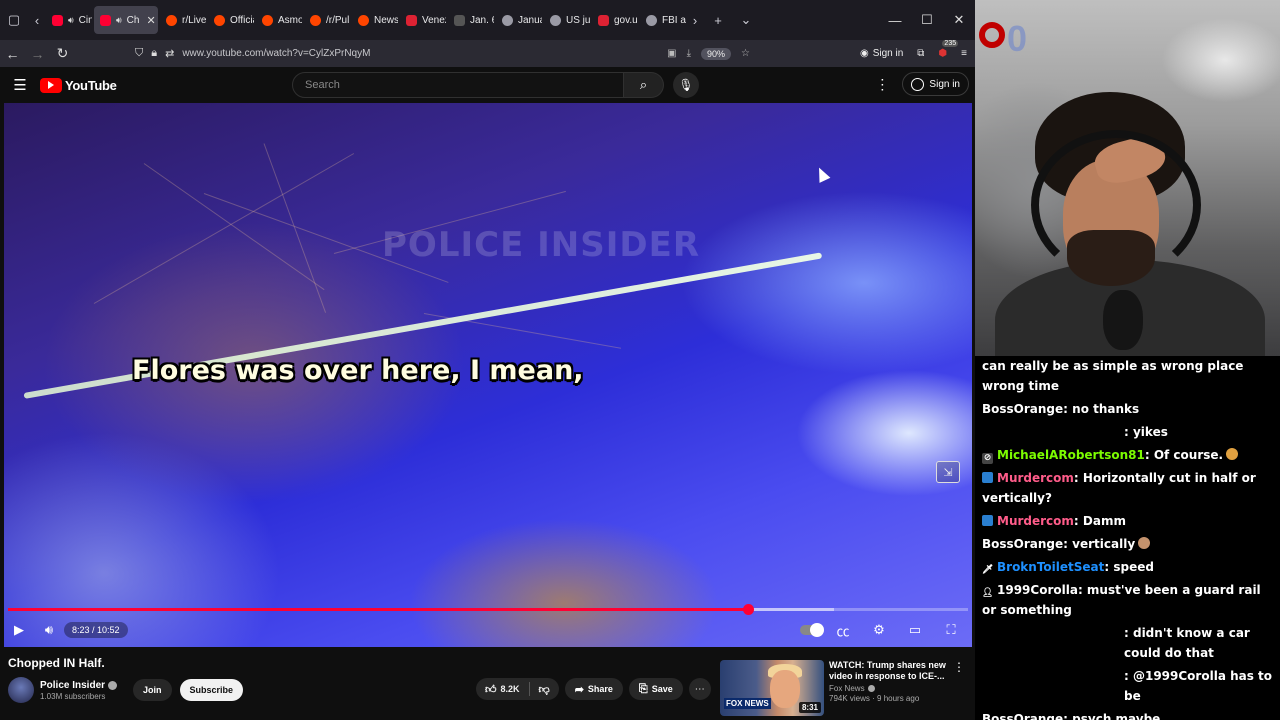  I want to click on browser-tab: News, so click(375, 20).